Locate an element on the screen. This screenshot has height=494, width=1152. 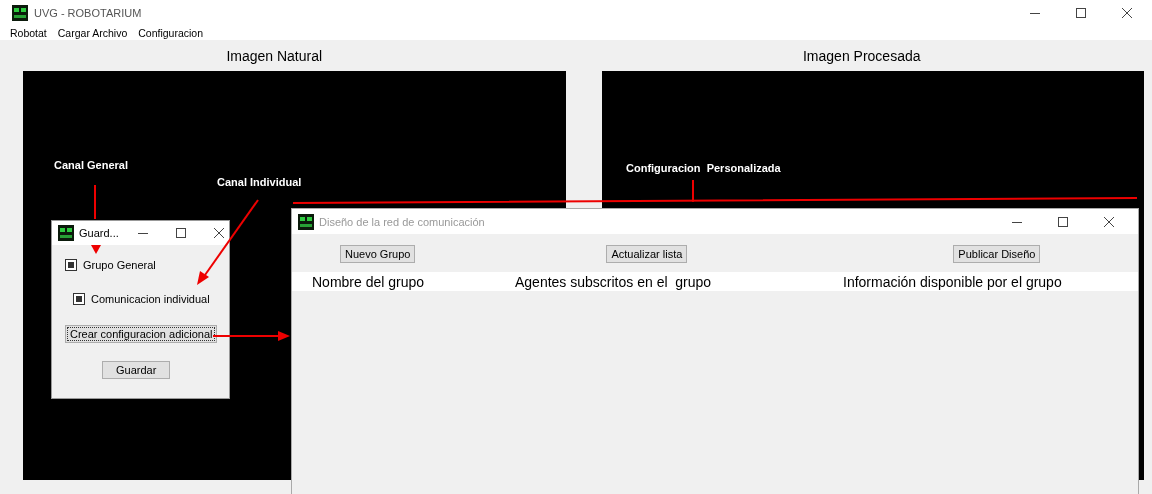
checkbox-label: Comunicacion individual is located at coordinates (150, 299).